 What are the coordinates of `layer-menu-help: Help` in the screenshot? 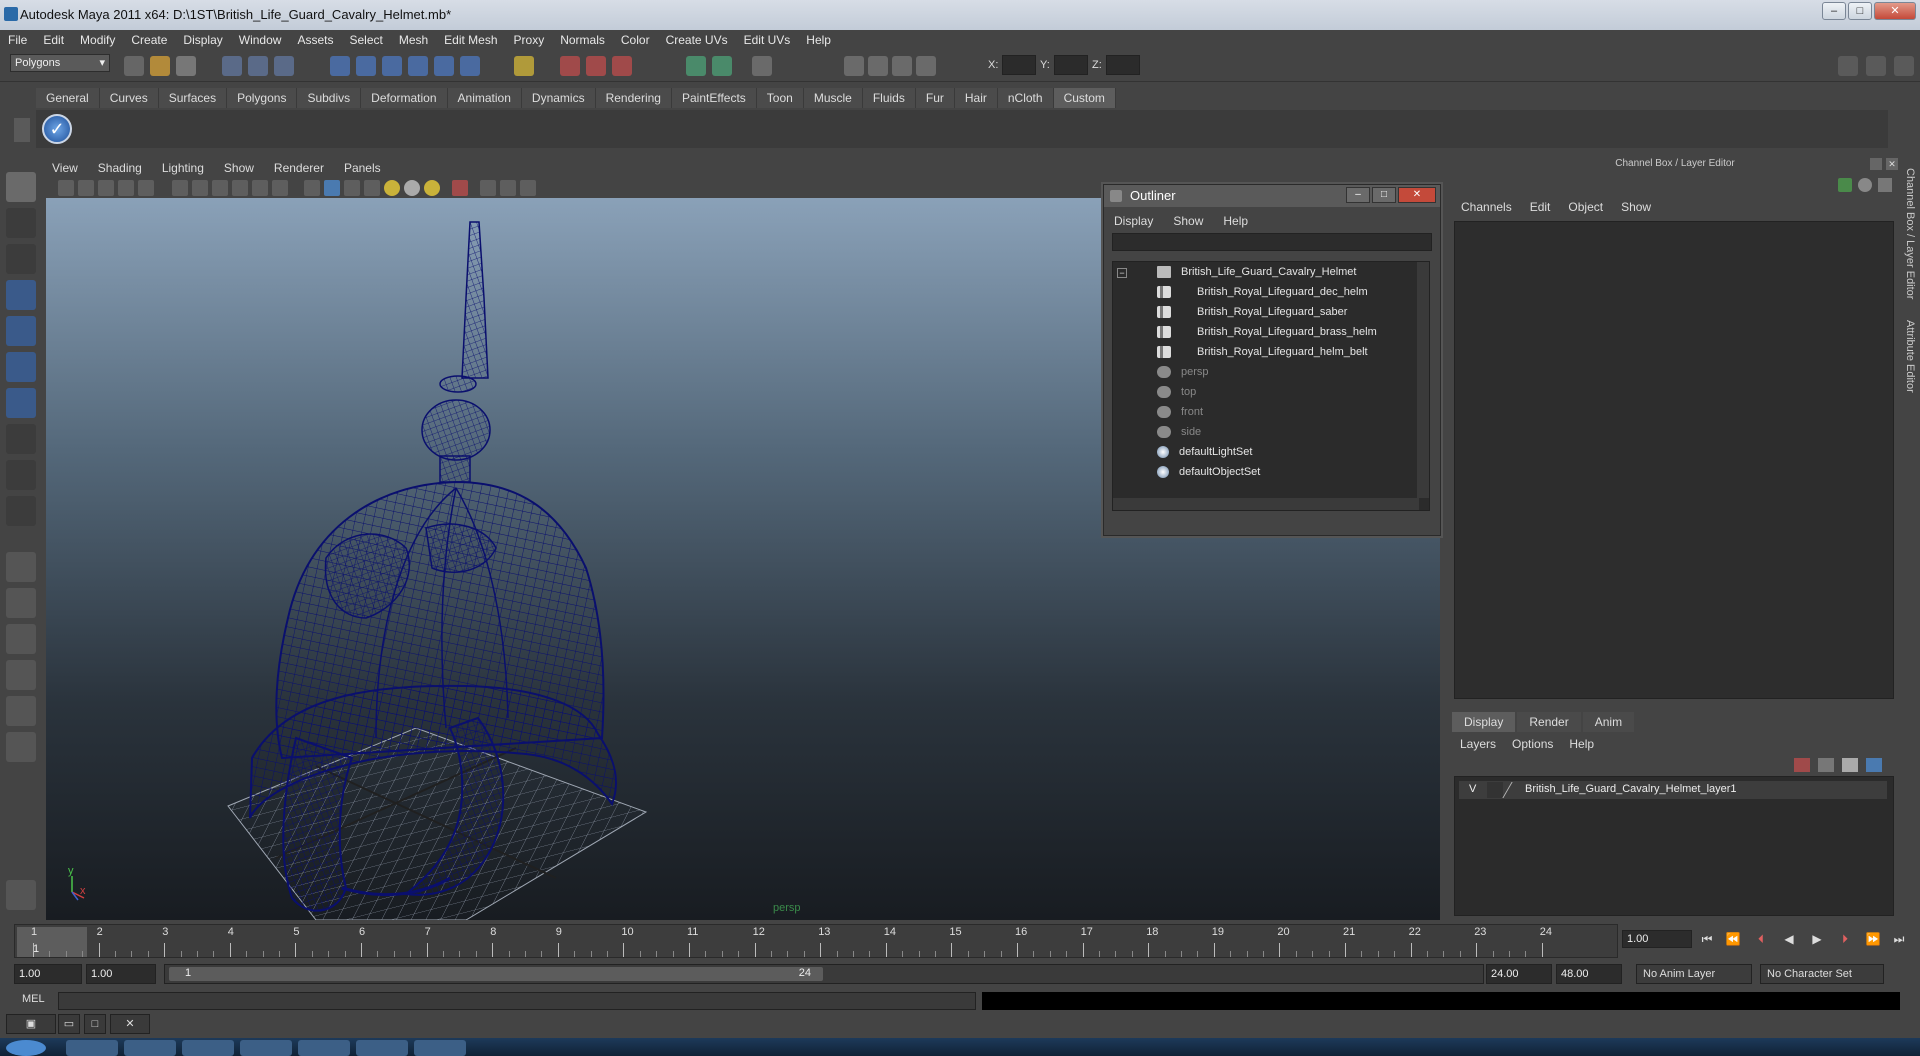 It's located at (1581, 744).